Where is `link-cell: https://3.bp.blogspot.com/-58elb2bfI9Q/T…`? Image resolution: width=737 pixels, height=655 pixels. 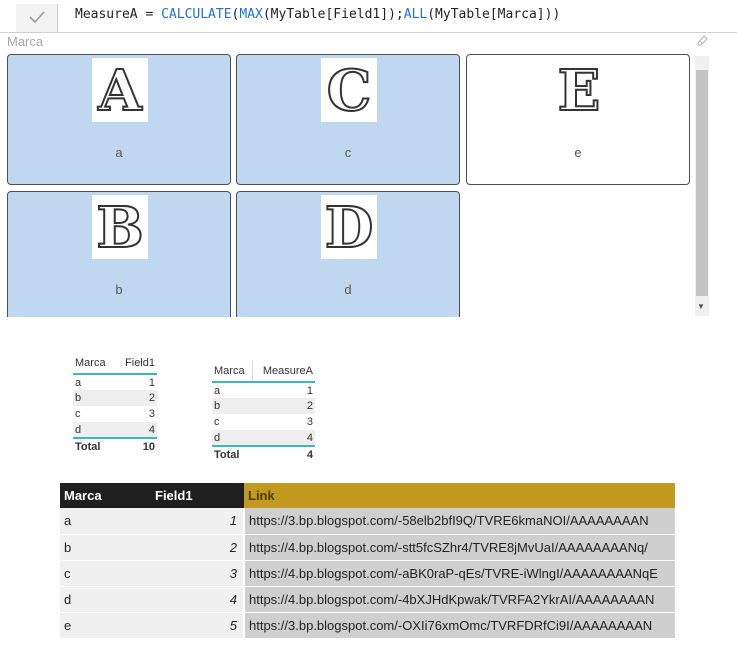 link-cell: https://3.bp.blogspot.com/-58elb2bfI9Q/T… is located at coordinates (459, 521).